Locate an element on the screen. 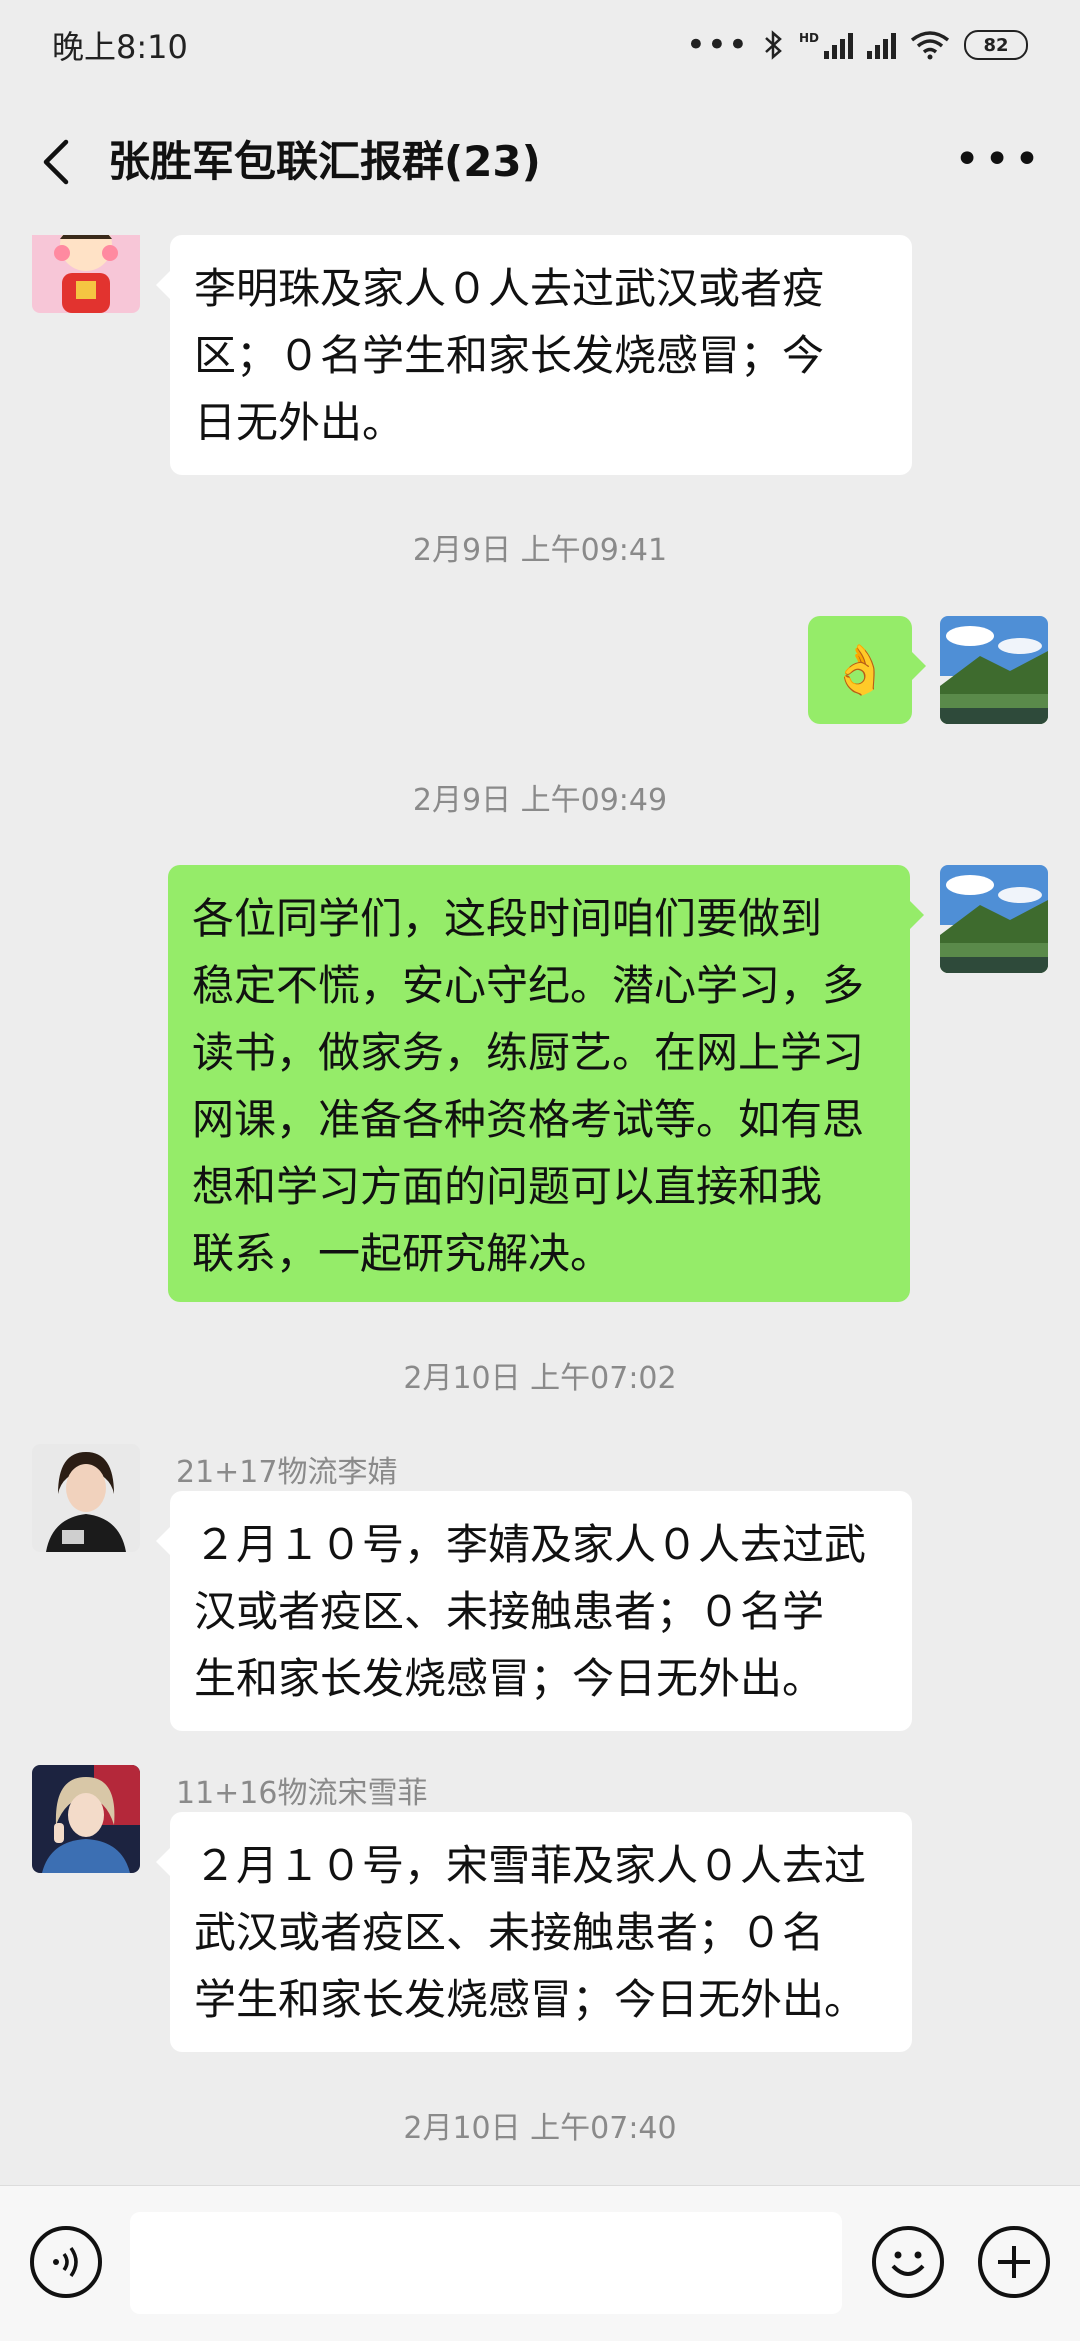 The height and width of the screenshot is (2341, 1080). chat-header: 张胜军包联汇报群(23) ••• is located at coordinates (540, 162).